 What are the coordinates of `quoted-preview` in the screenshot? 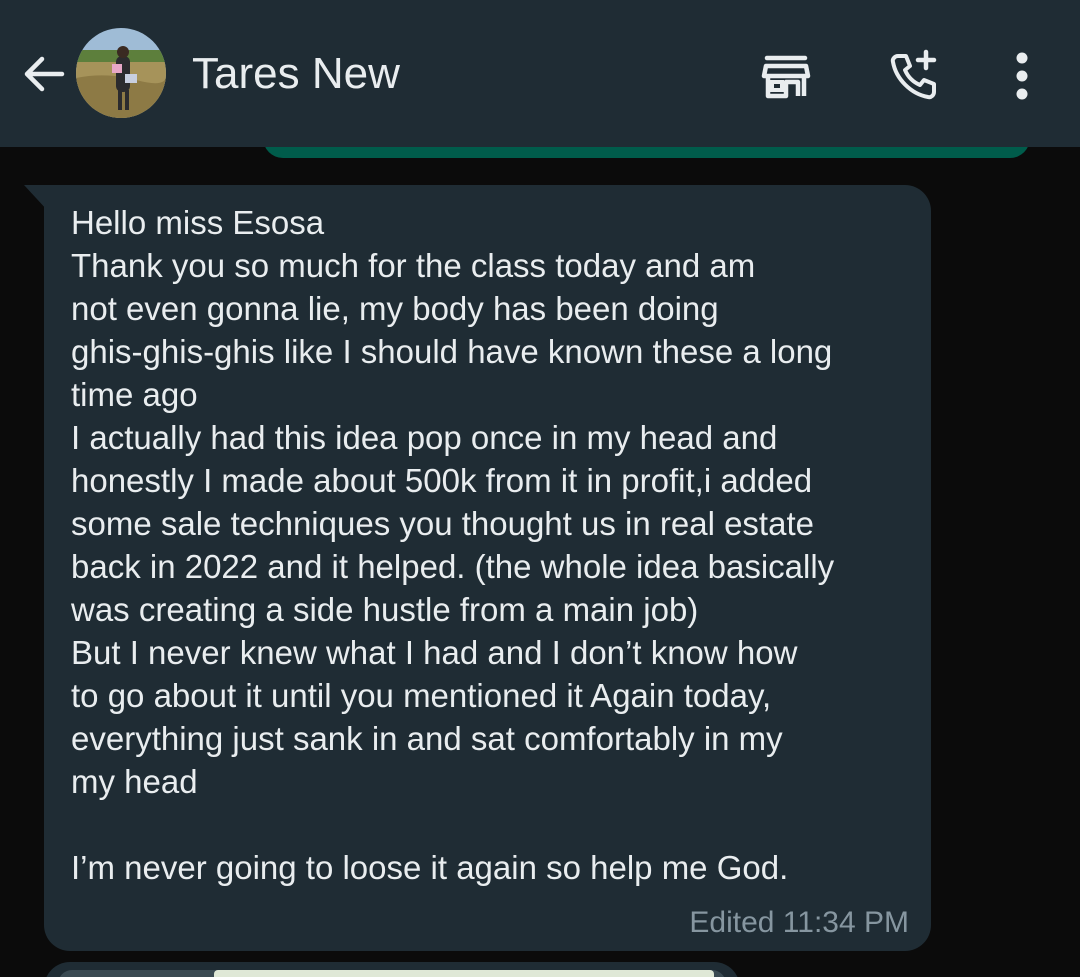 It's located at (392, 973).